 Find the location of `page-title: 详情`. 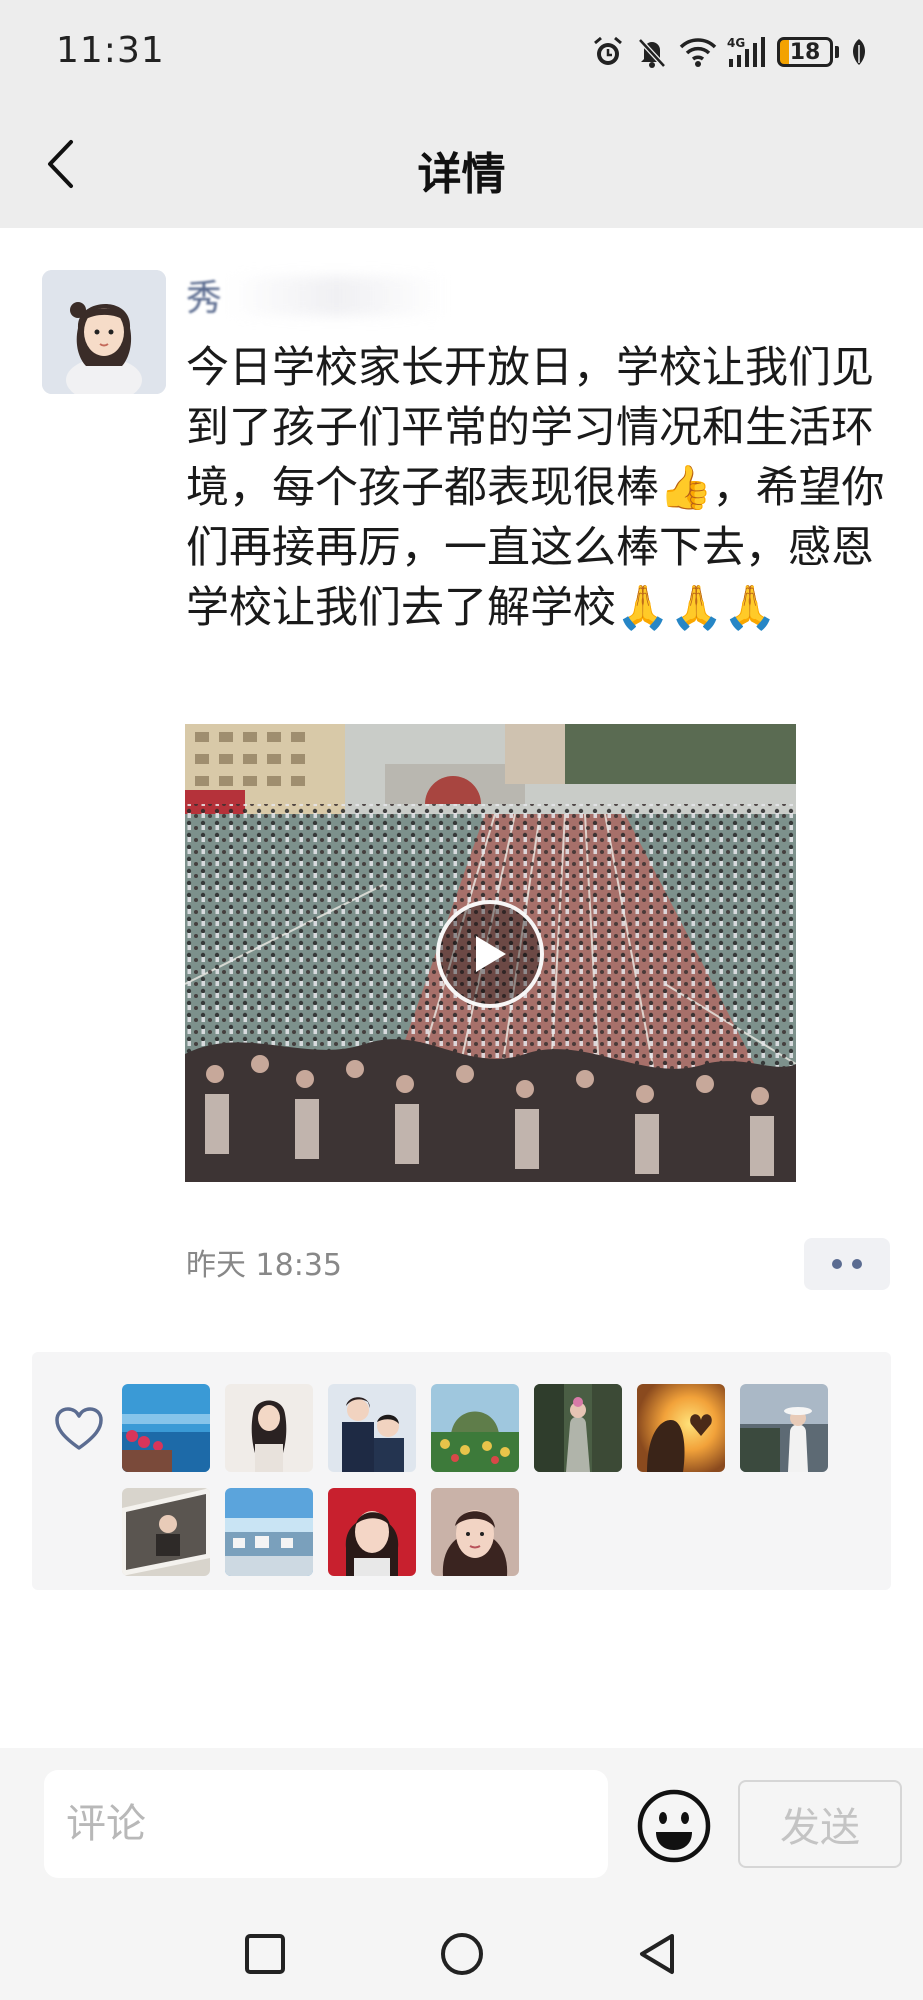

page-title: 详情 is located at coordinates (461, 174).